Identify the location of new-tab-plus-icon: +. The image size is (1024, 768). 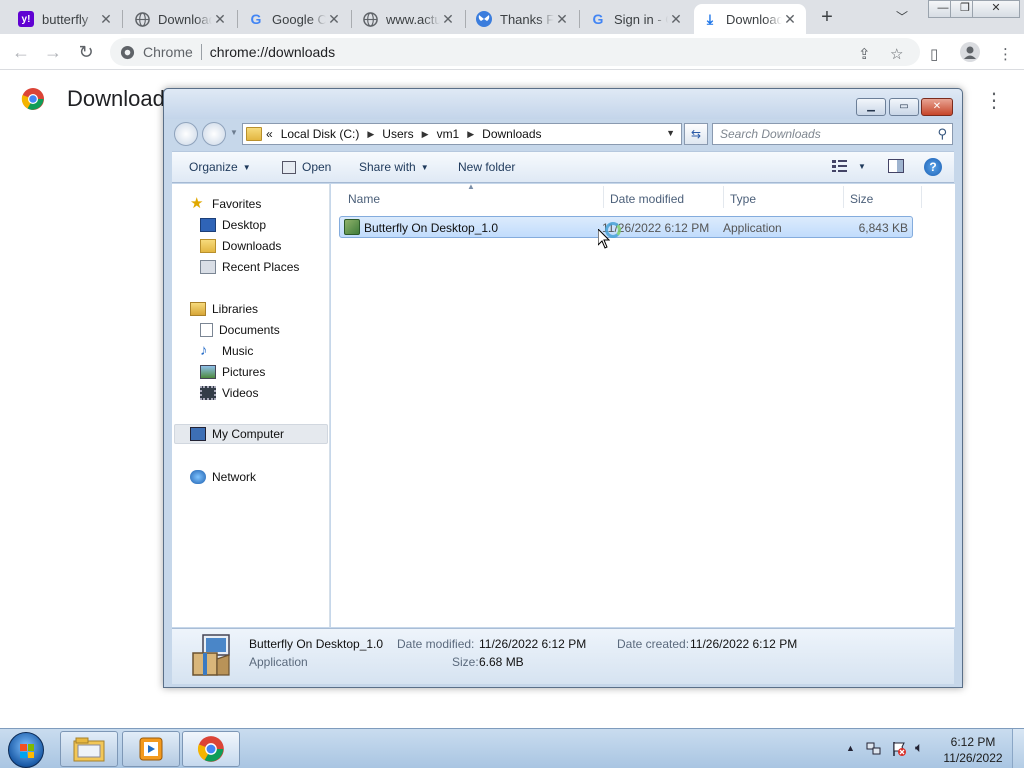
(827, 17).